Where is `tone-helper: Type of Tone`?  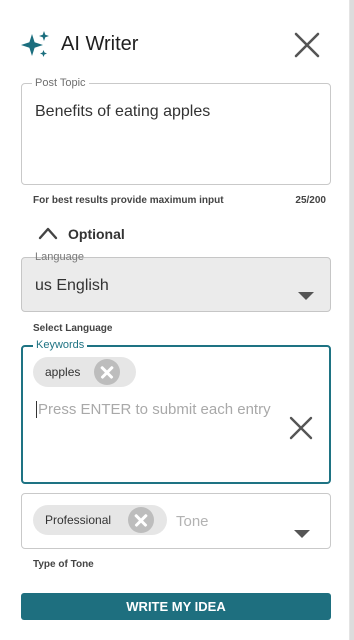
tone-helper: Type of Tone is located at coordinates (63, 564).